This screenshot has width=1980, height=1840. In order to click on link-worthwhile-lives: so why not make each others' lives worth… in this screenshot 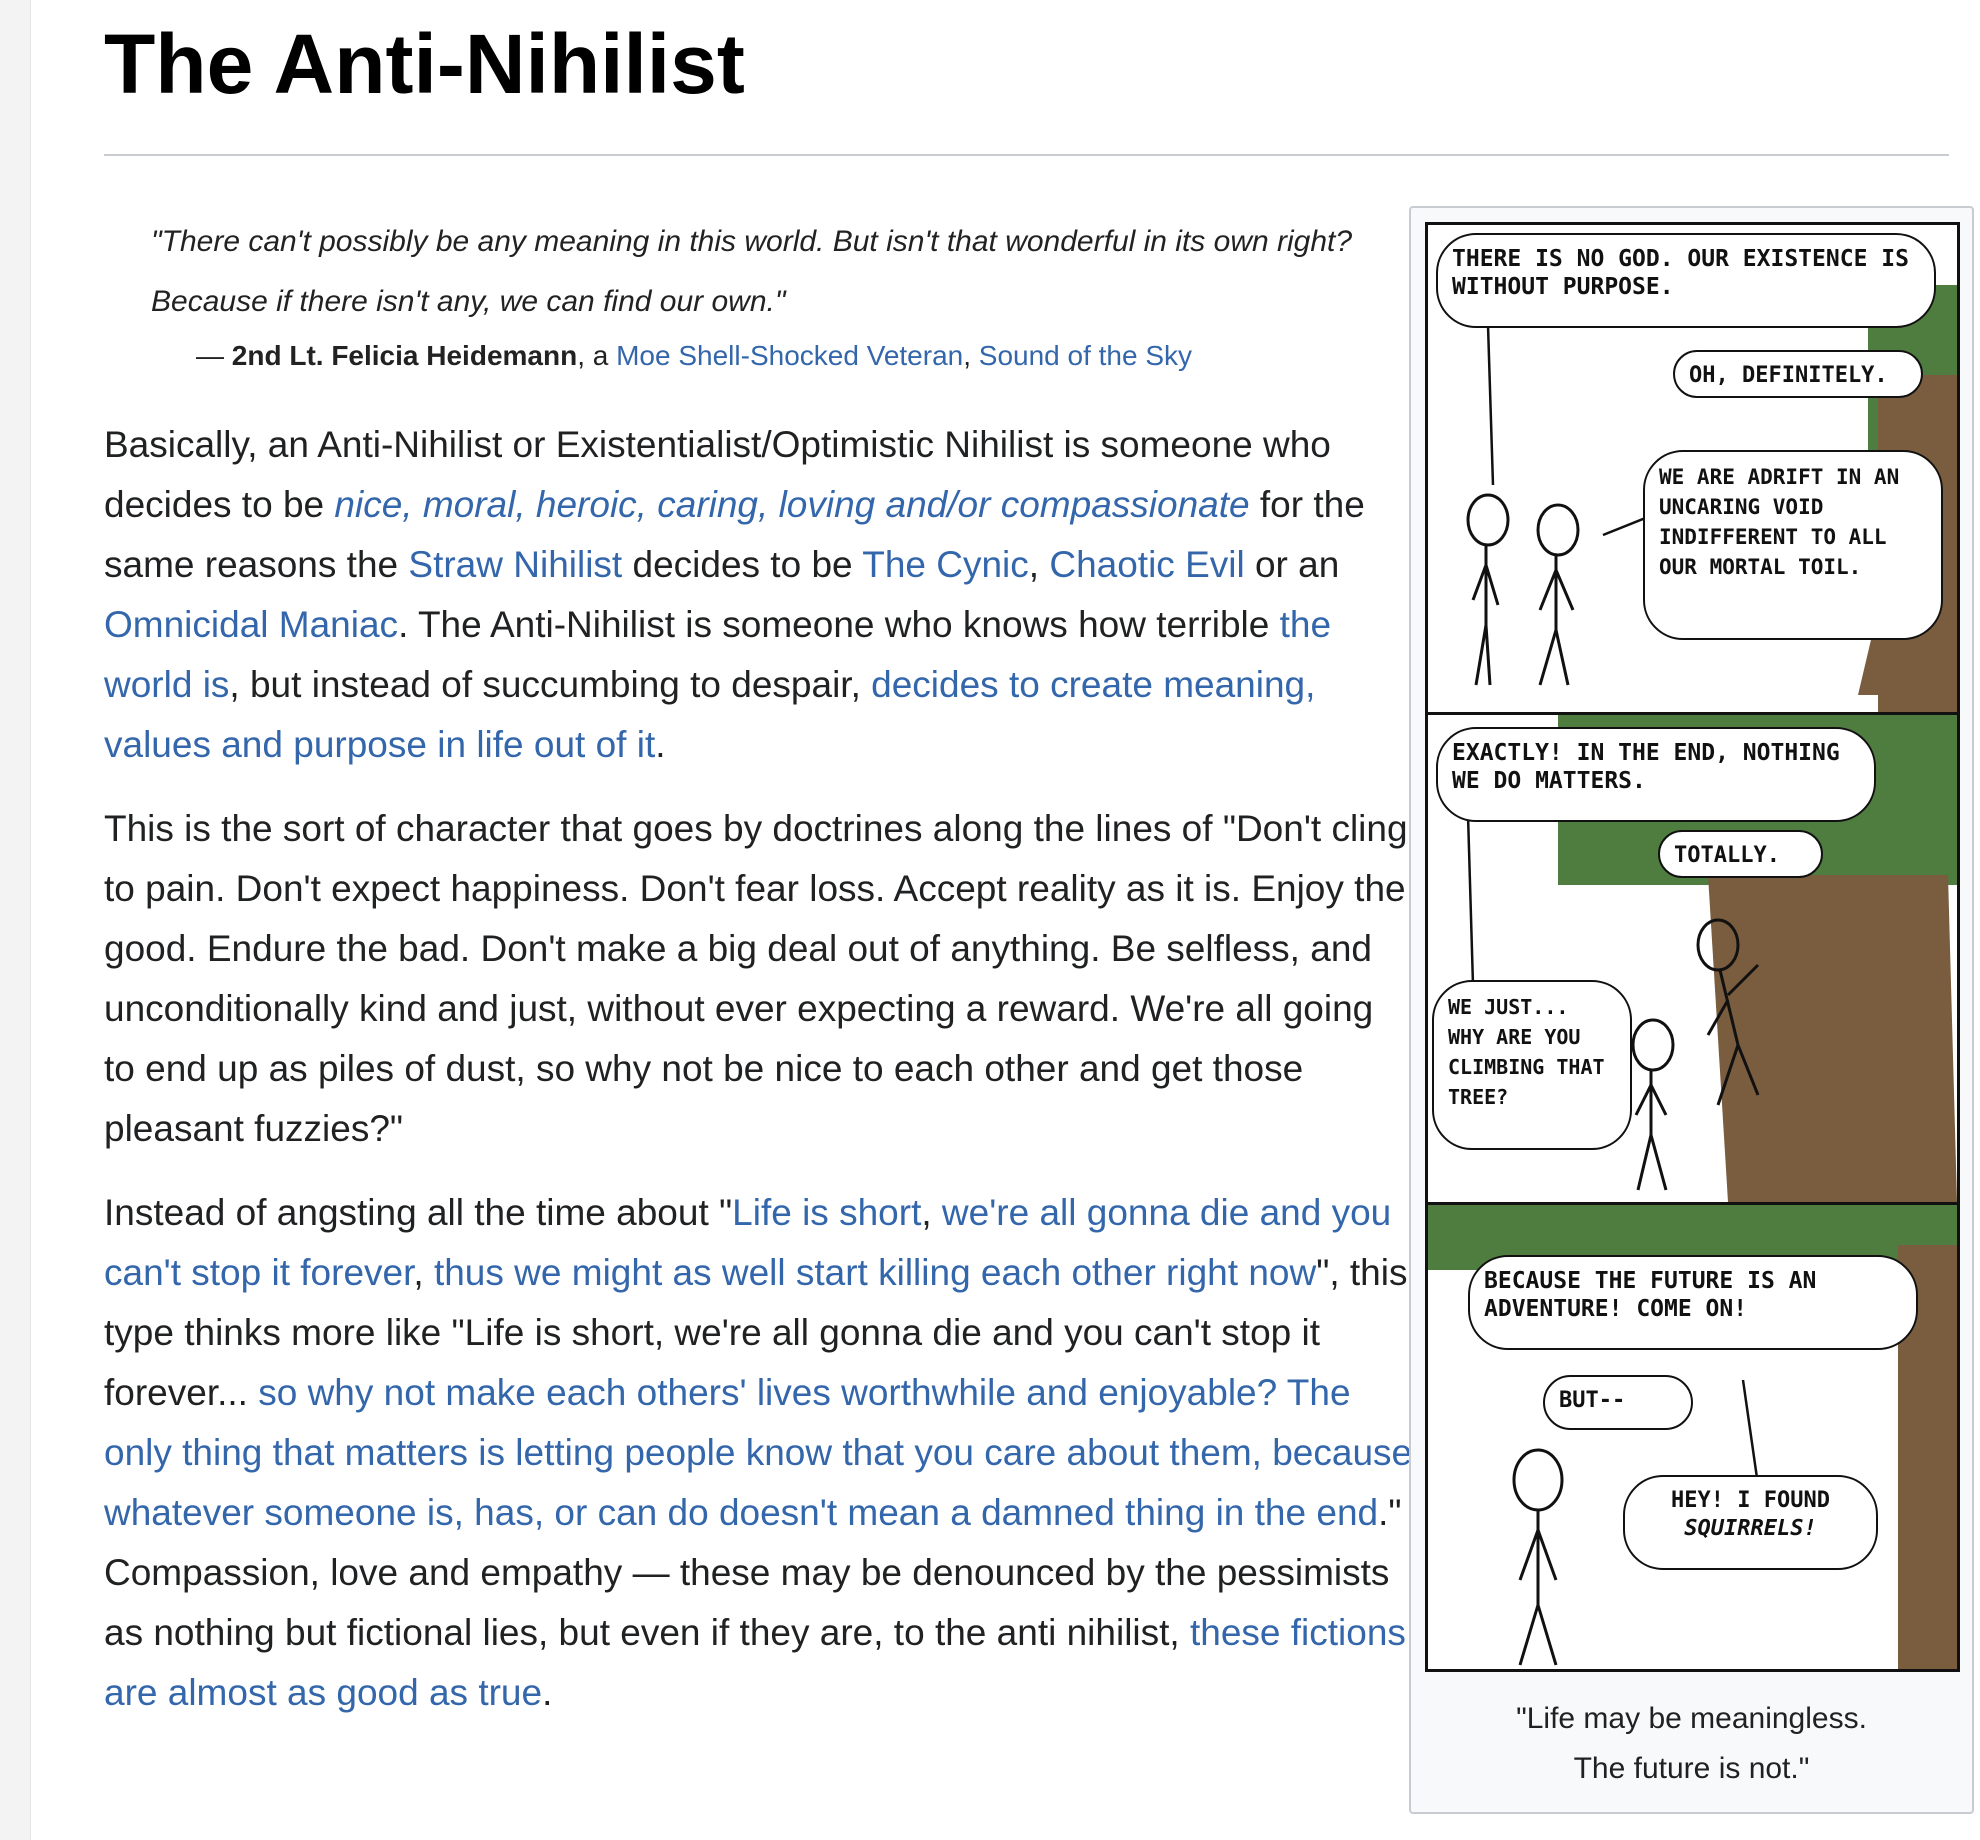, I will do `click(758, 1452)`.